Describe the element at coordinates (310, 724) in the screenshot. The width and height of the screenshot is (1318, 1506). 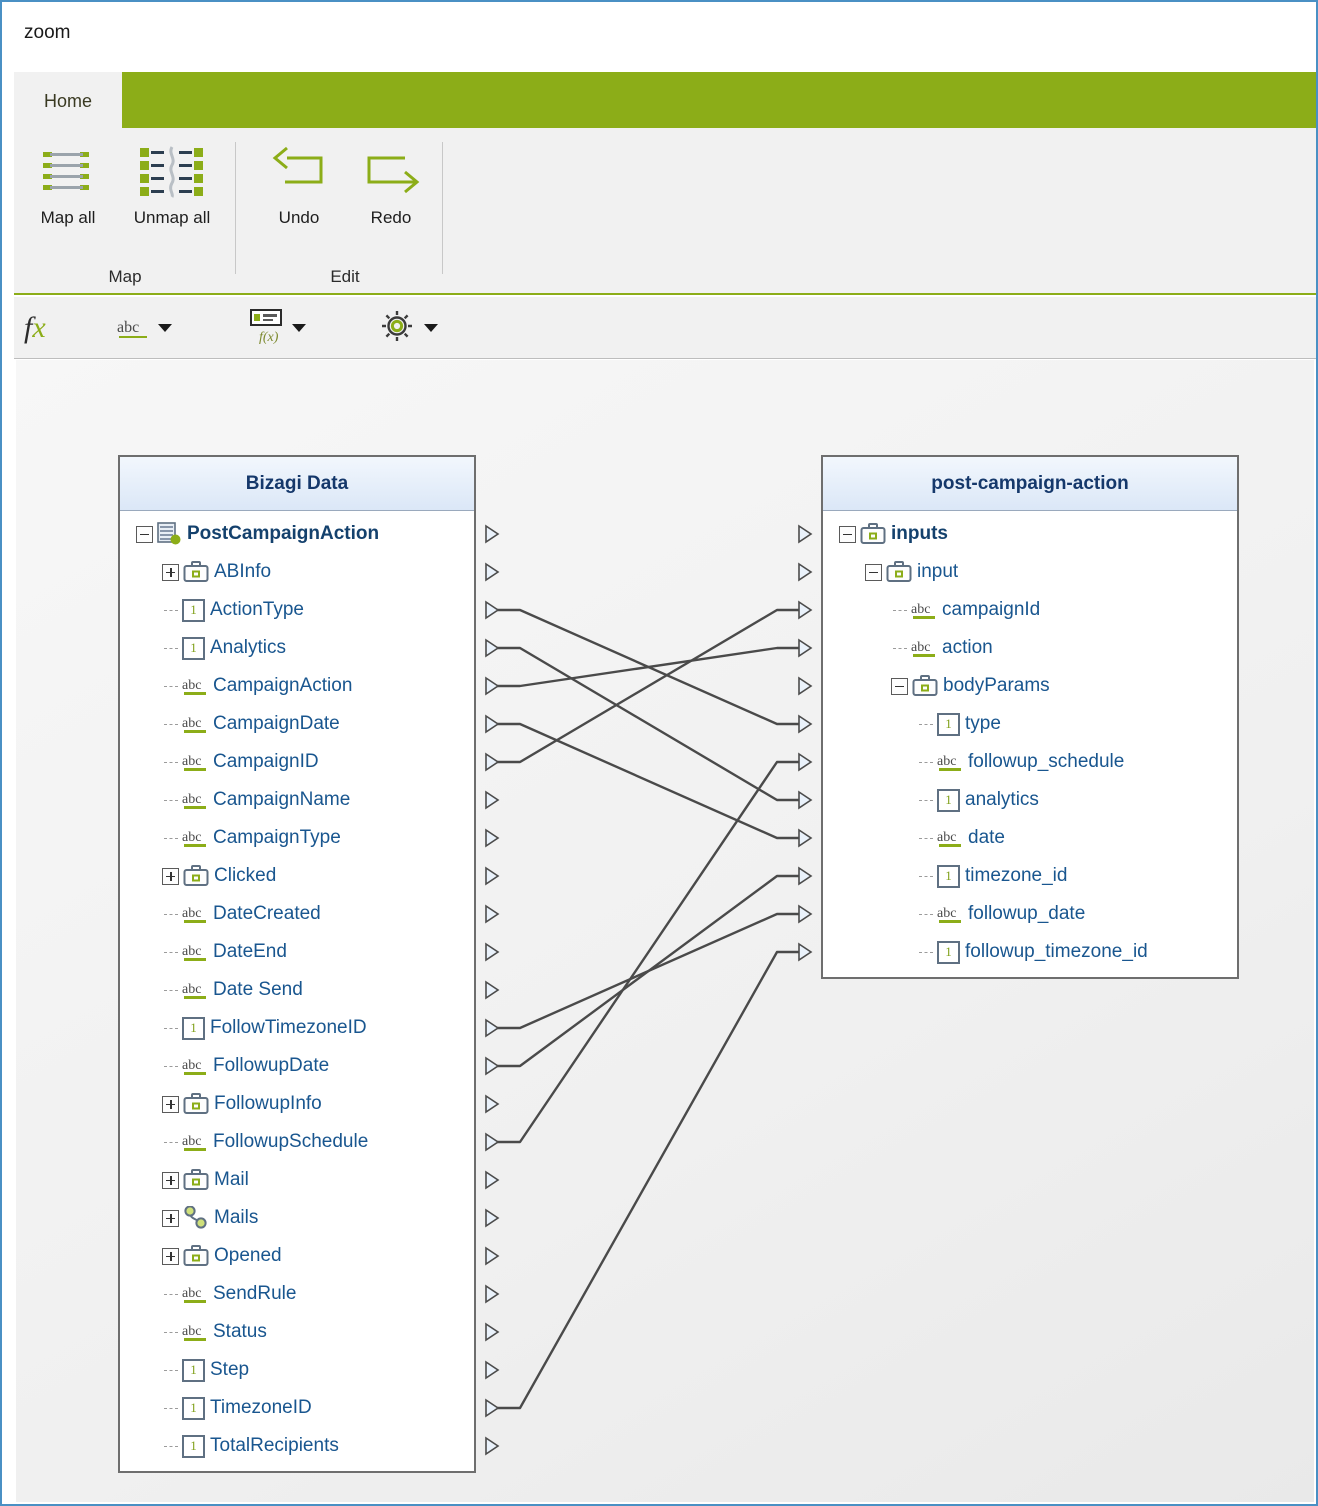
I see `tree-node: abc CampaignDate` at that location.